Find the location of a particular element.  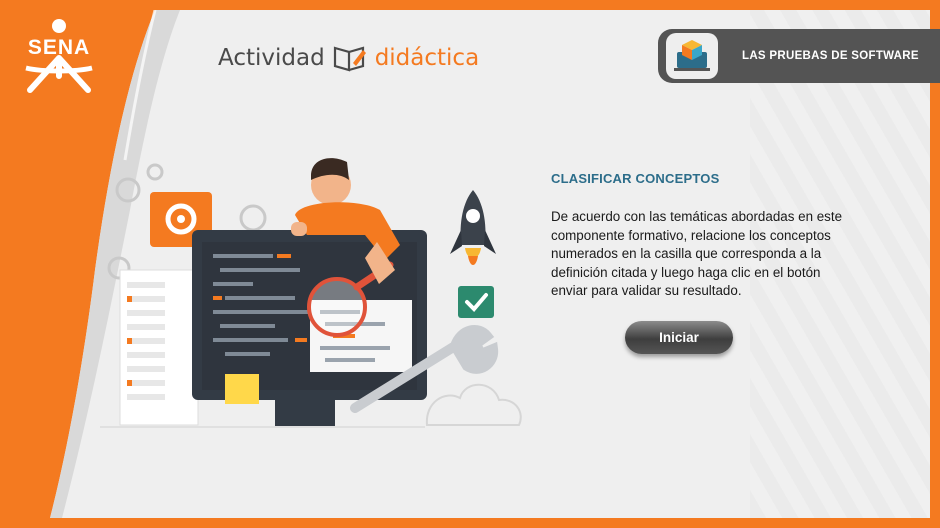

rocket is located at coordinates (473, 227).